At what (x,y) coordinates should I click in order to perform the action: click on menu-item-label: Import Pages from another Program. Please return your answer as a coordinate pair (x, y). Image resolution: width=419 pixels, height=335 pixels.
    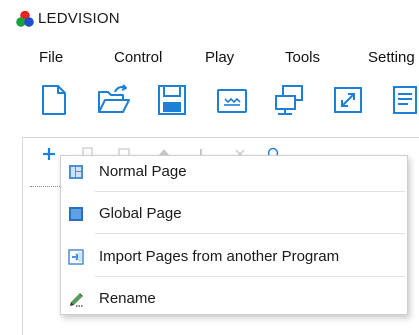
    Looking at the image, I should click on (219, 256).